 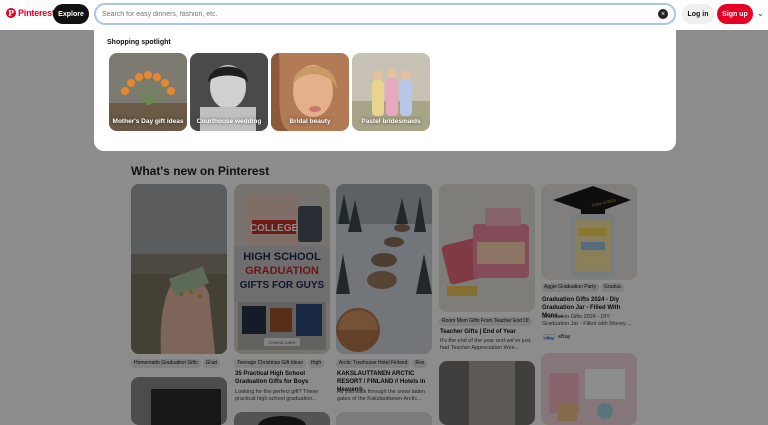 I want to click on search-bar: ×, so click(x=385, y=14).